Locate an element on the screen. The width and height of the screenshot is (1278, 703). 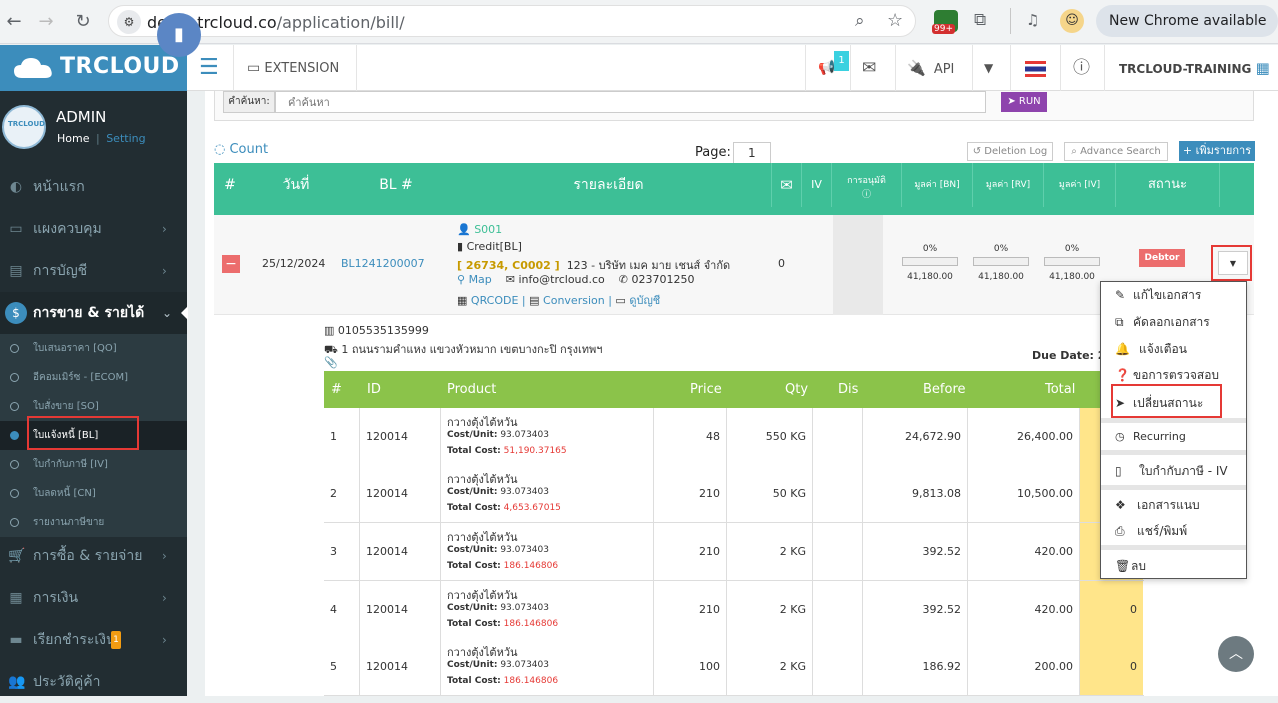
profile-avatar-icon: ☺ is located at coordinates (1072, 21).